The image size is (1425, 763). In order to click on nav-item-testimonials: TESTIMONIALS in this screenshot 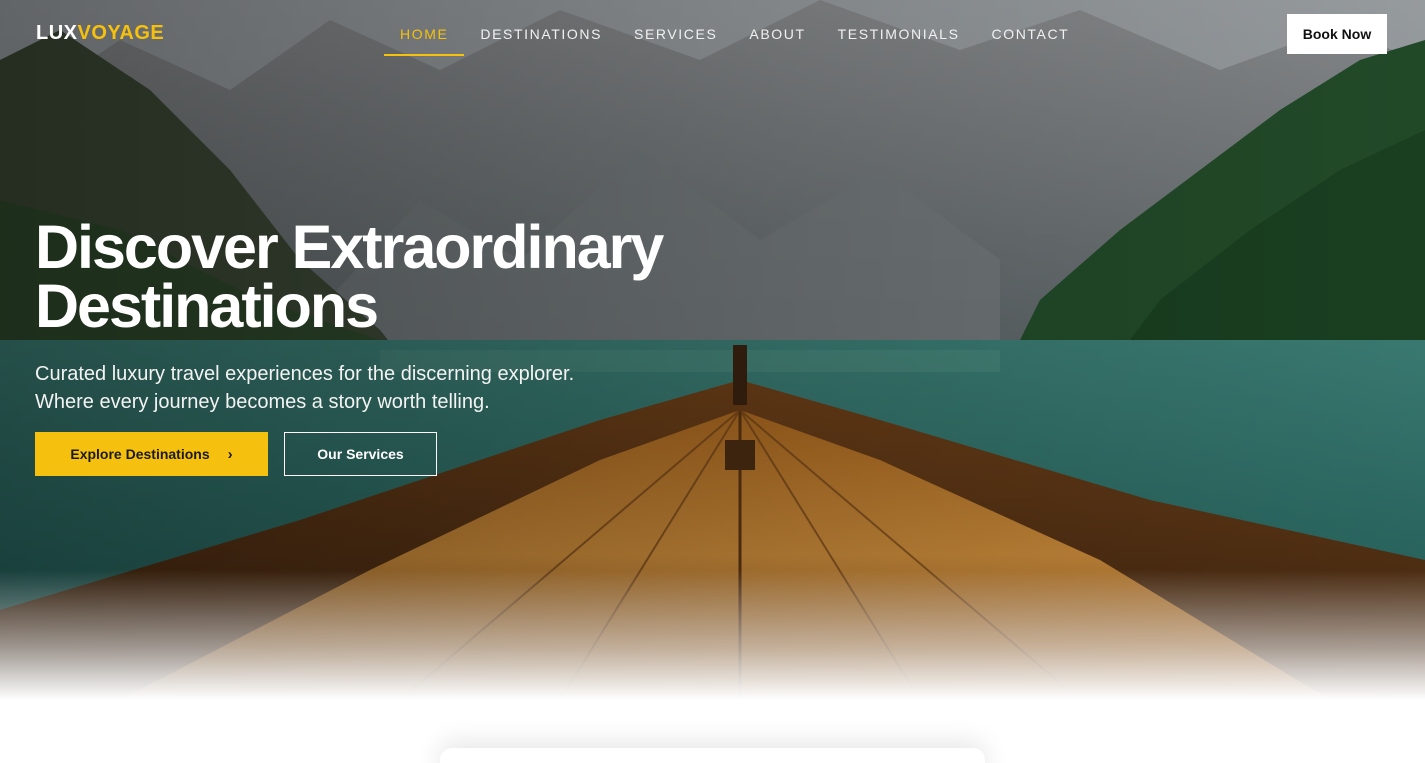, I will do `click(899, 36)`.